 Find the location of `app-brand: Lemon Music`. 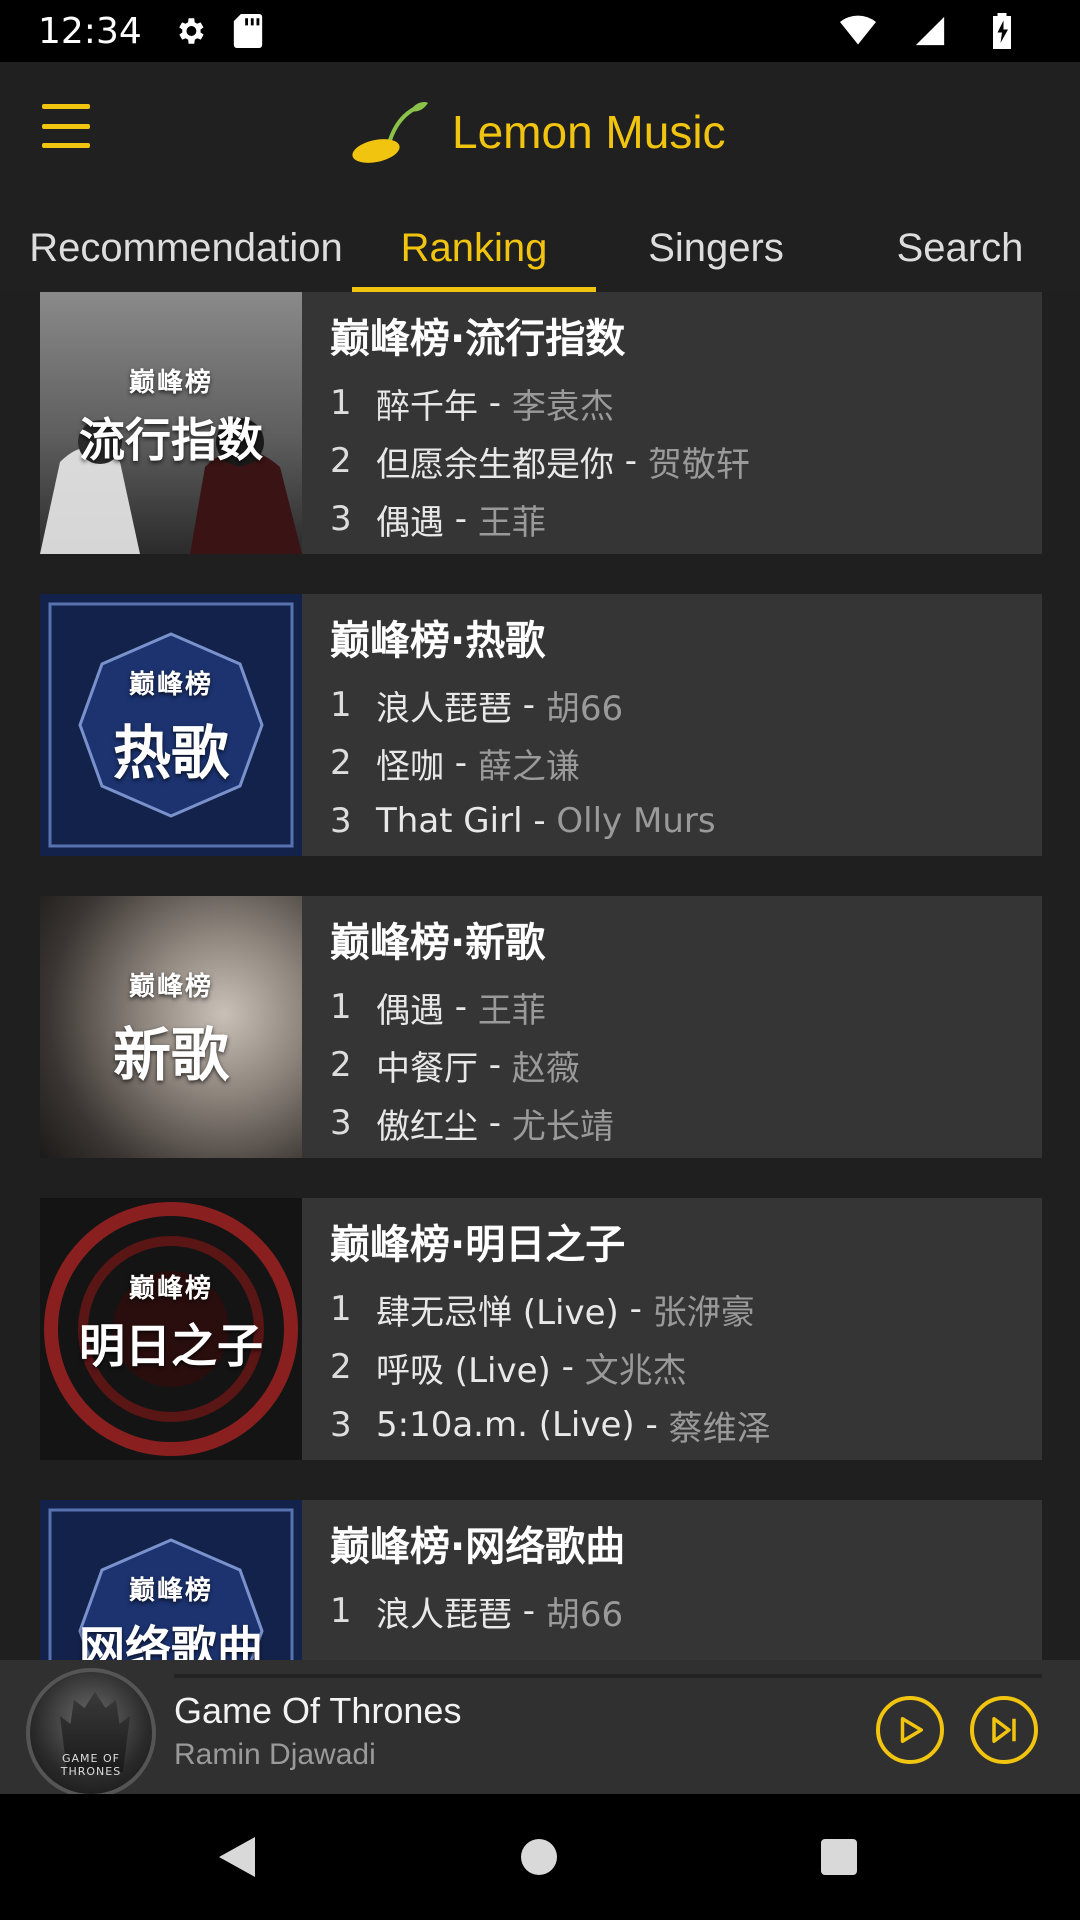

app-brand: Lemon Music is located at coordinates (537, 132).